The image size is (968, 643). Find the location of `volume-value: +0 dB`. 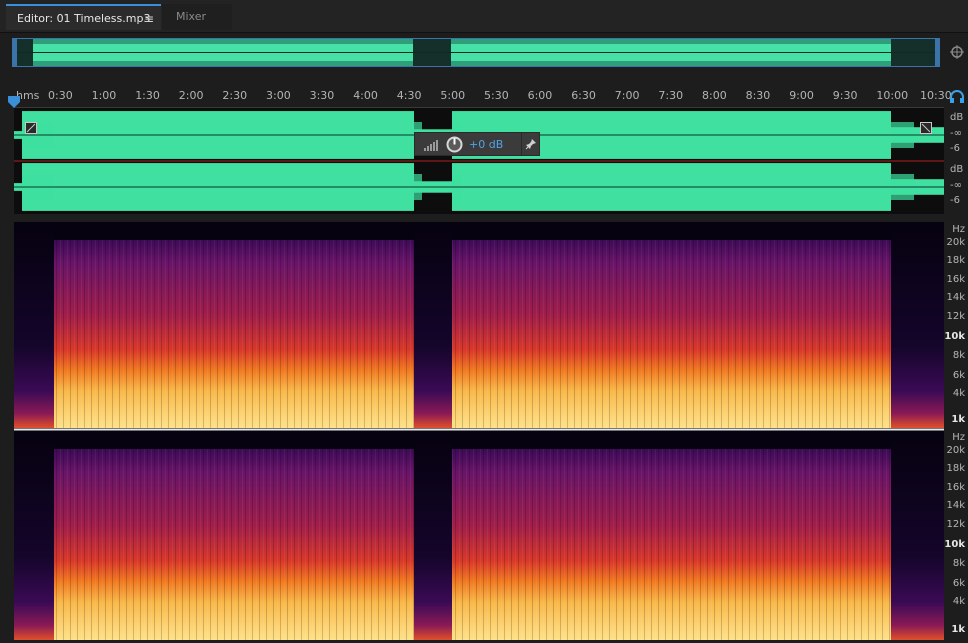

volume-value: +0 dB is located at coordinates (486, 144).